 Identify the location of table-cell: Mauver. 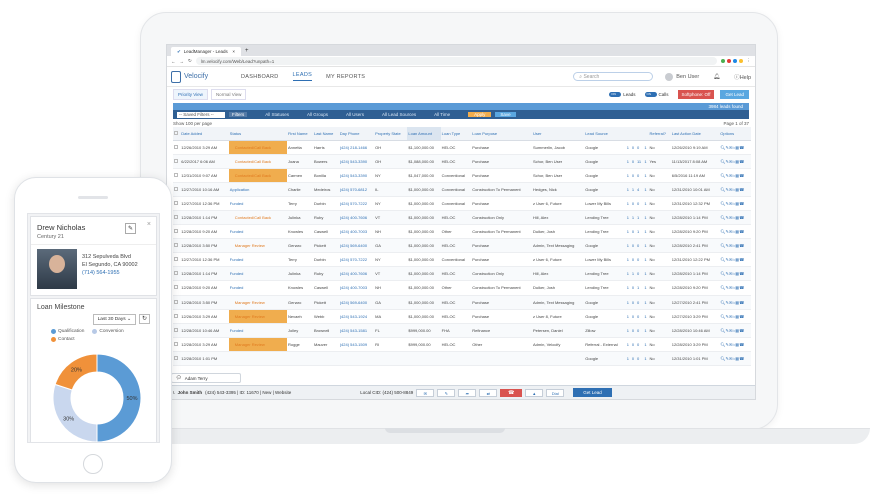
(325, 344).